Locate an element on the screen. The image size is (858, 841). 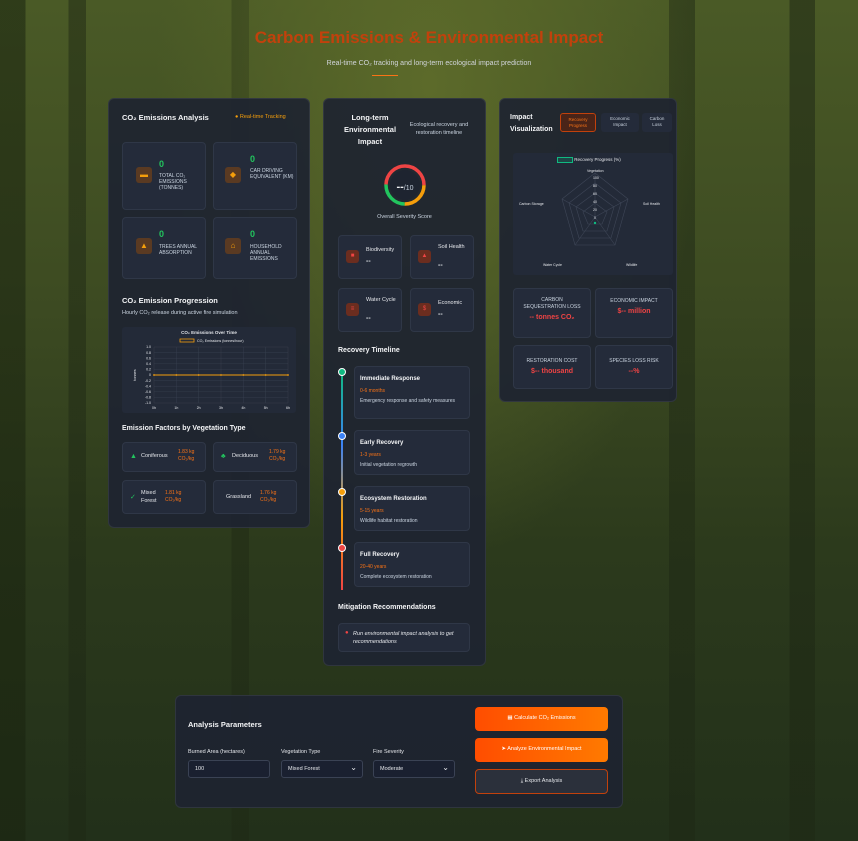
tab-label: Recovery Progress is located at coordinates (578, 122).